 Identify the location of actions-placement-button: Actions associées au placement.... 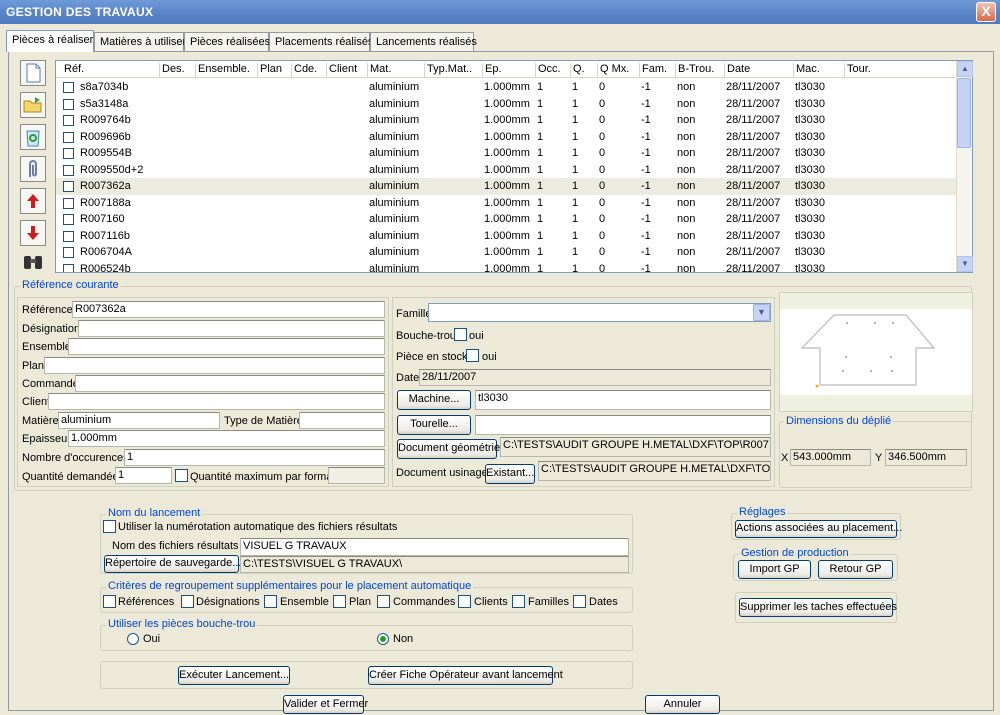
(818, 529).